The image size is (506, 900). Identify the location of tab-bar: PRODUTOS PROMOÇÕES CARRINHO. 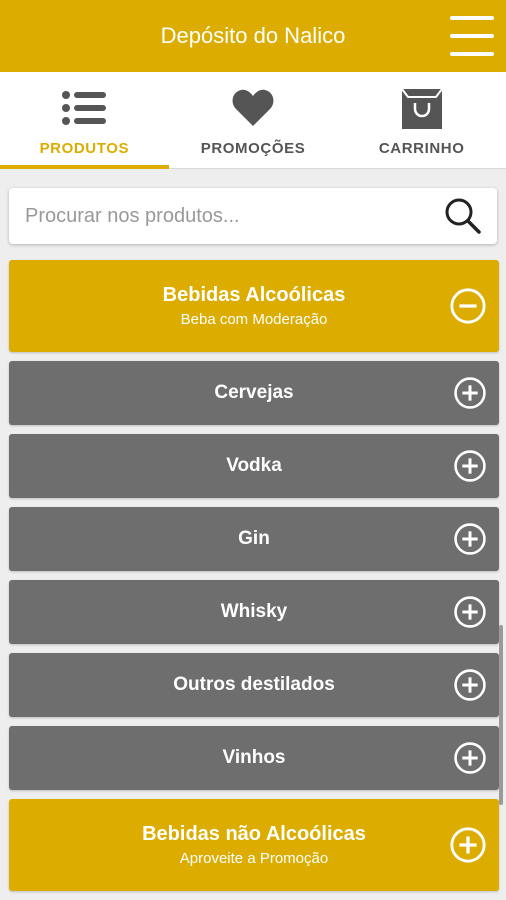
(253, 120).